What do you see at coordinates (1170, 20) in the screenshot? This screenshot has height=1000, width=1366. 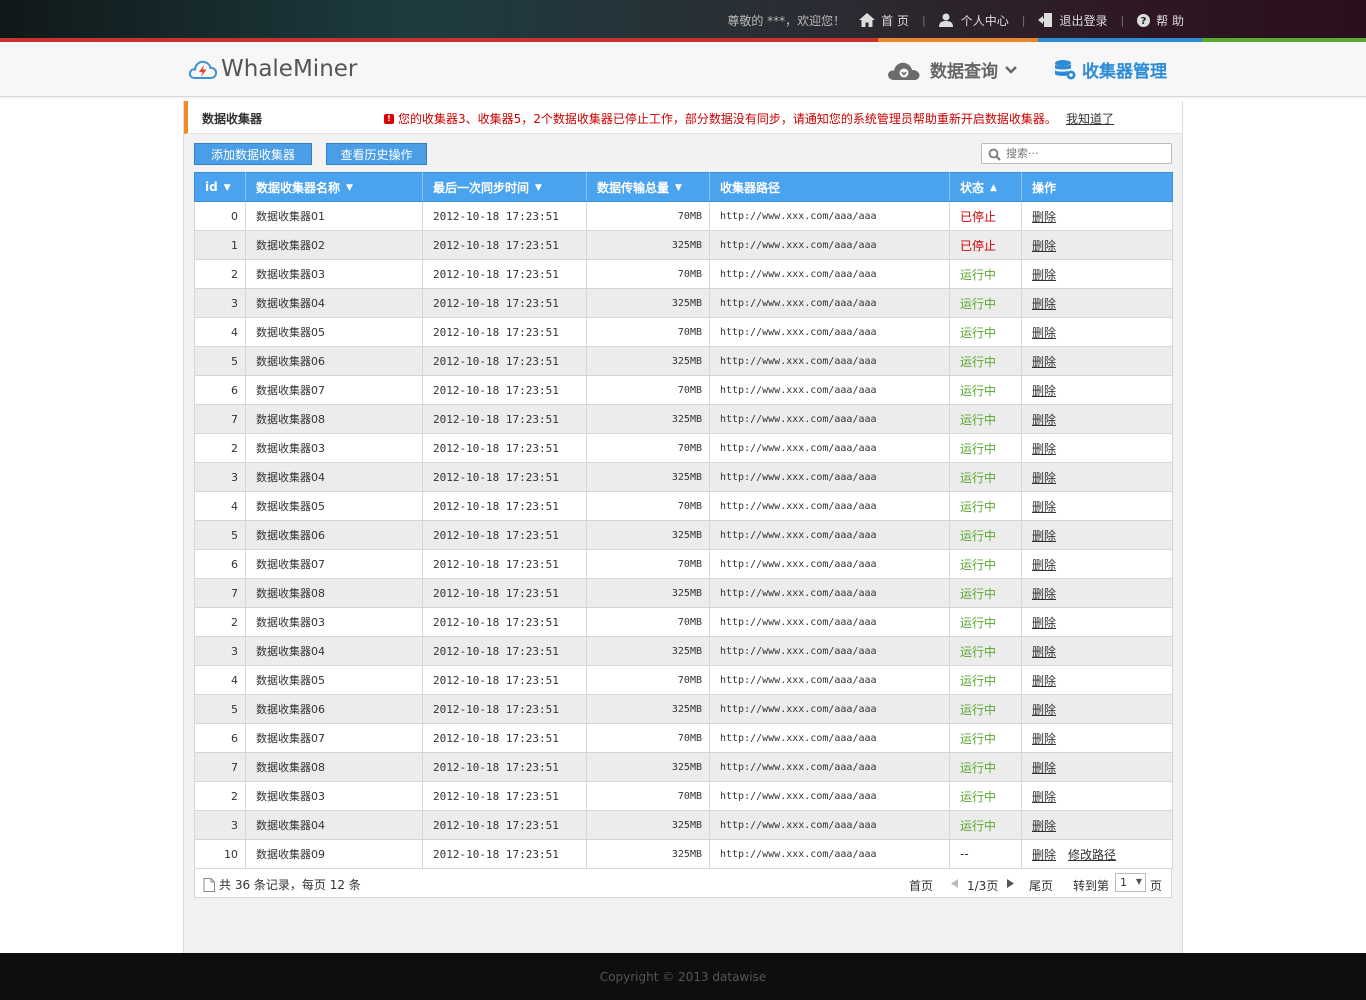 I see `help-label: 帮 助` at bounding box center [1170, 20].